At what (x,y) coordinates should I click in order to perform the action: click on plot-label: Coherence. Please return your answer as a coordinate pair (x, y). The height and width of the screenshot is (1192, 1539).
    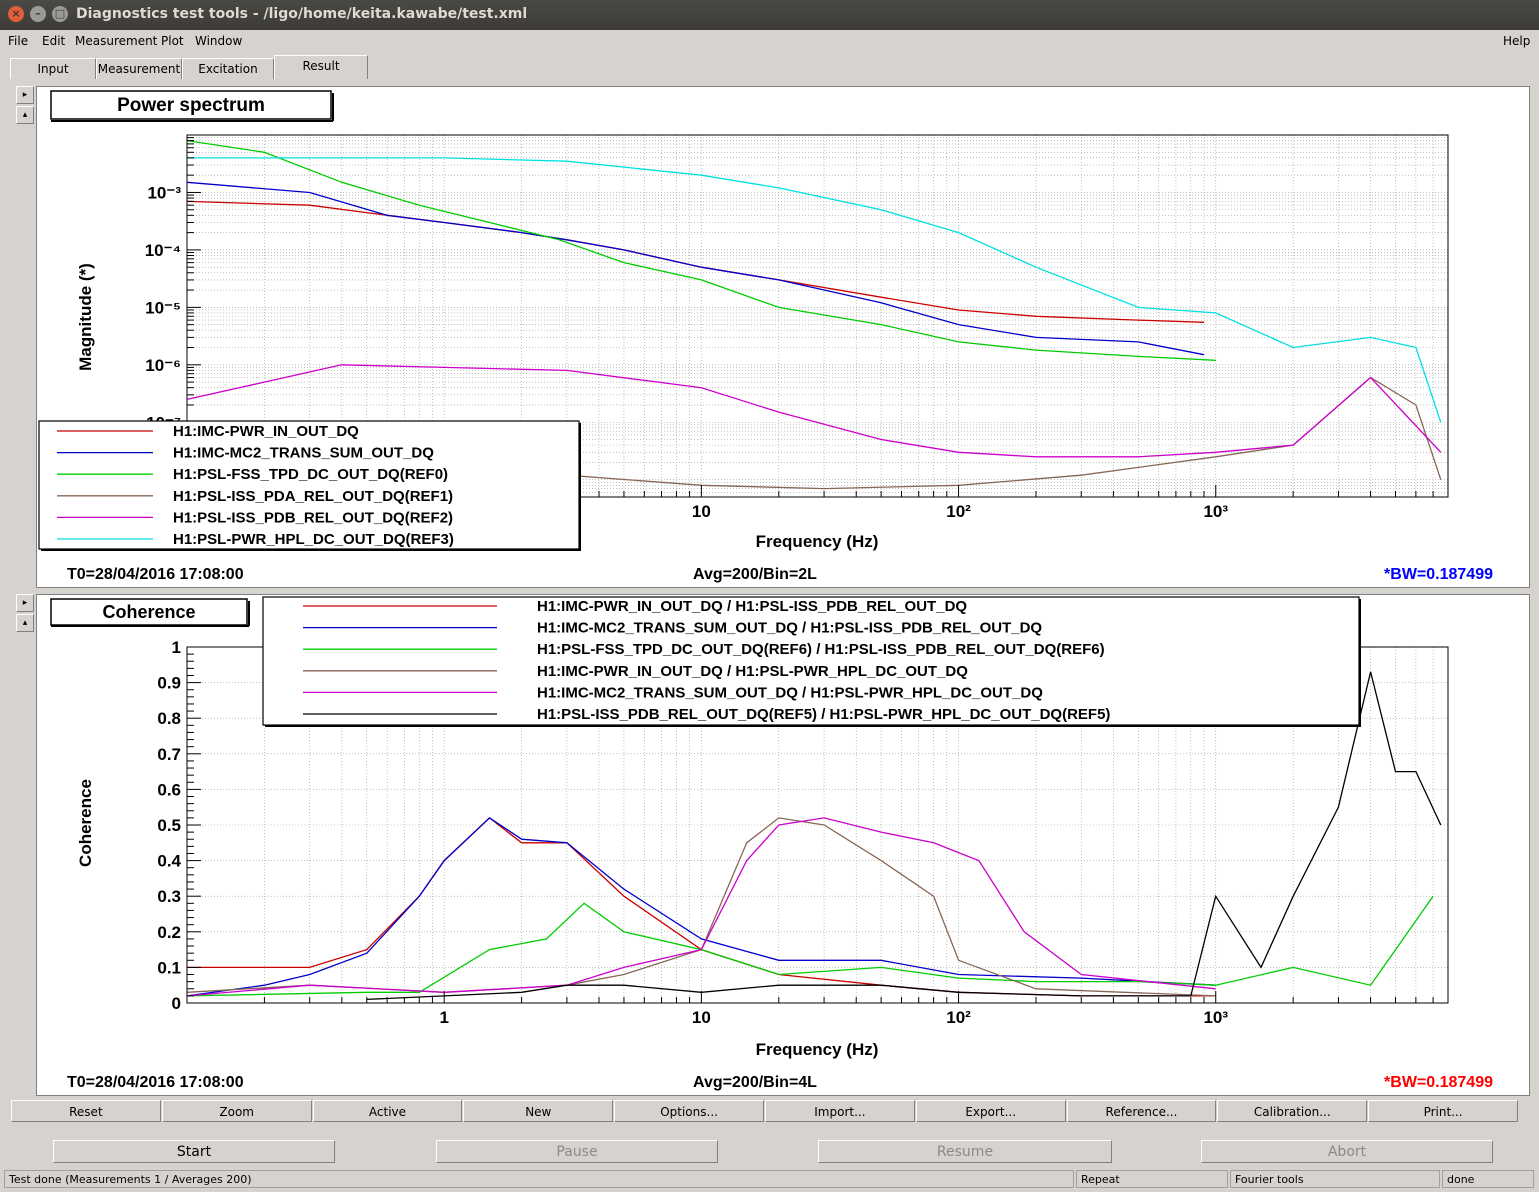
    Looking at the image, I should click on (148, 612).